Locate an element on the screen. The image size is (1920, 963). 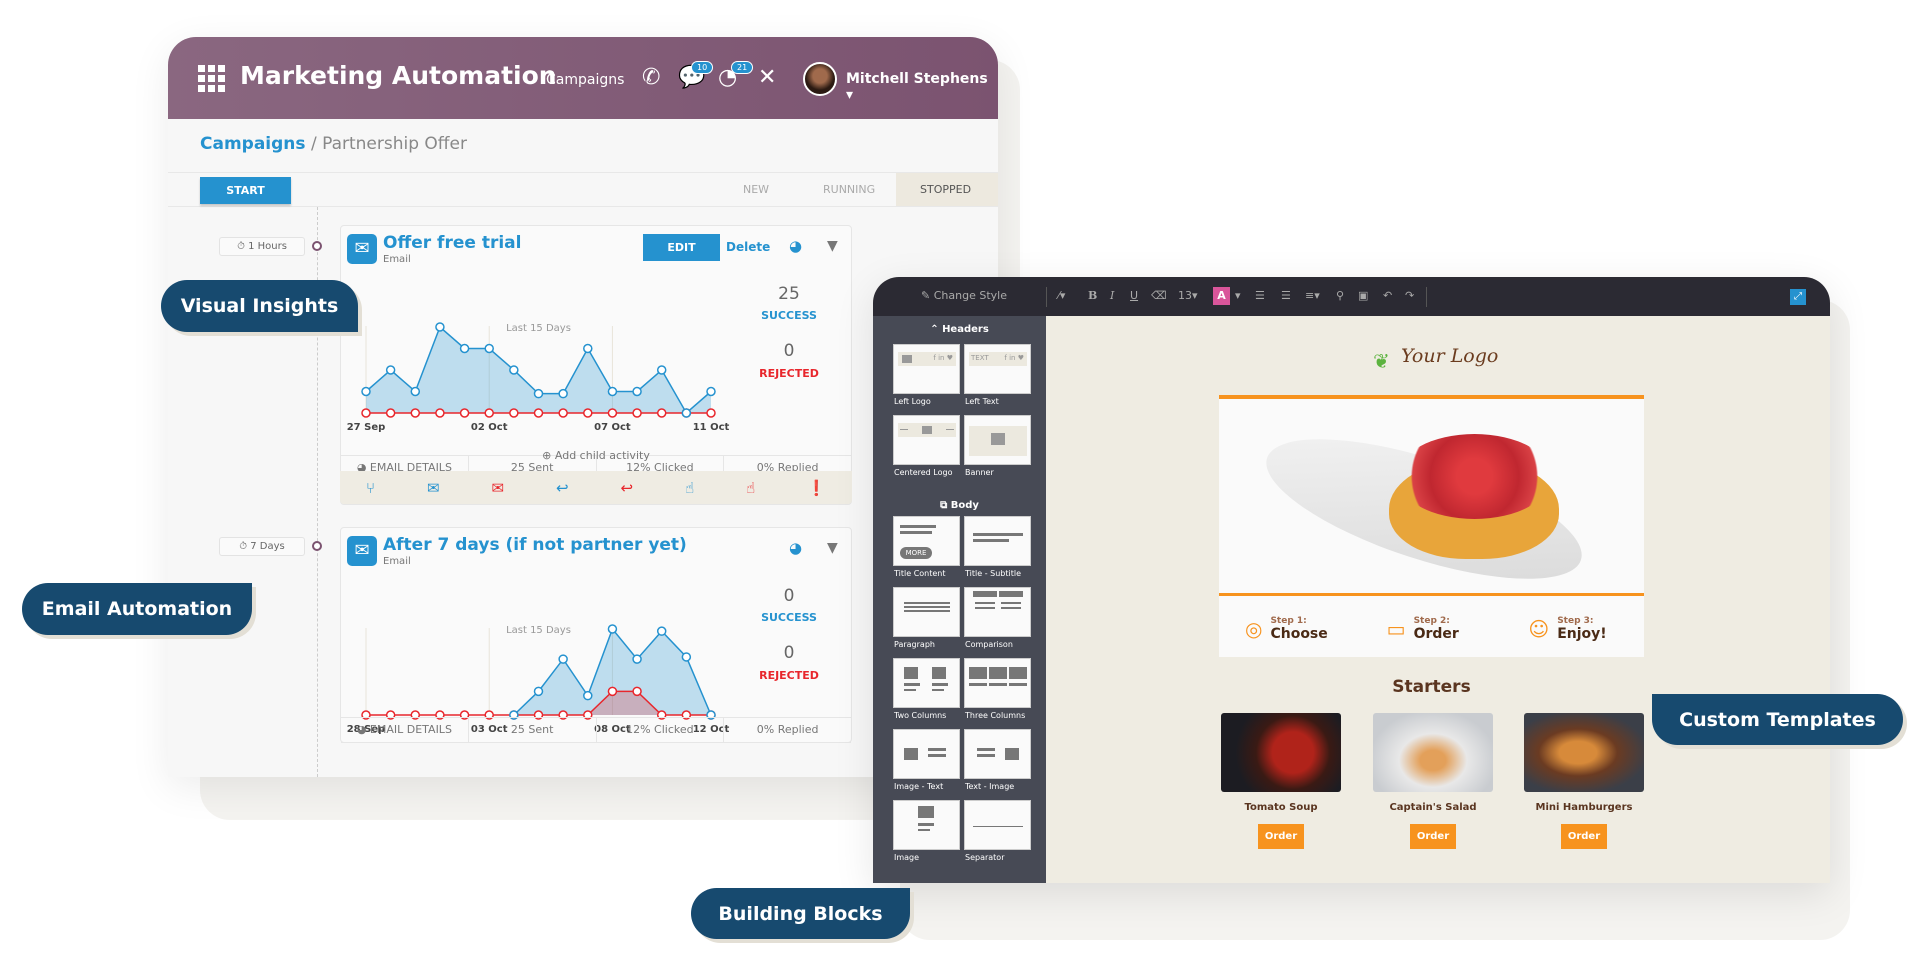
avatar is located at coordinates (820, 79).